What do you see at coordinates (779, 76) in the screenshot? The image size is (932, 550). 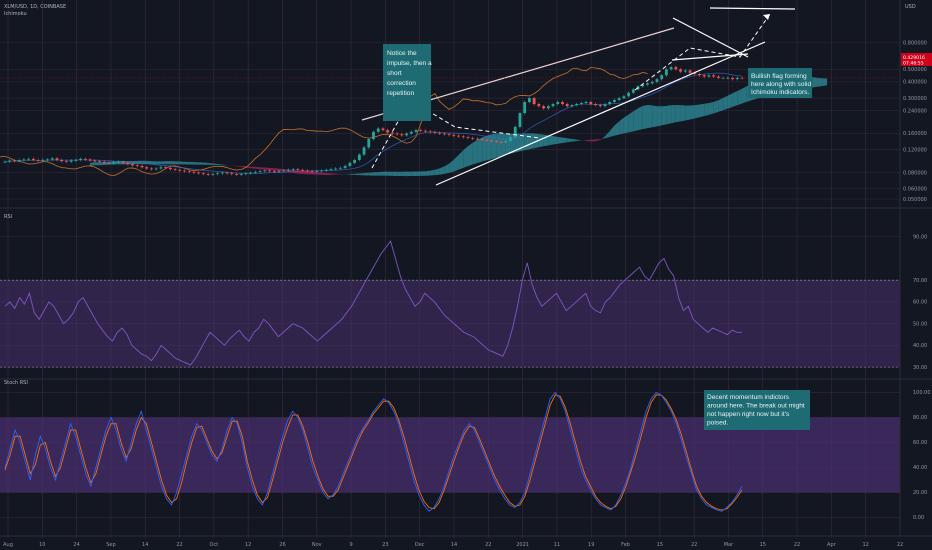 I see `note-flag-line-1: Bullish flag forming` at bounding box center [779, 76].